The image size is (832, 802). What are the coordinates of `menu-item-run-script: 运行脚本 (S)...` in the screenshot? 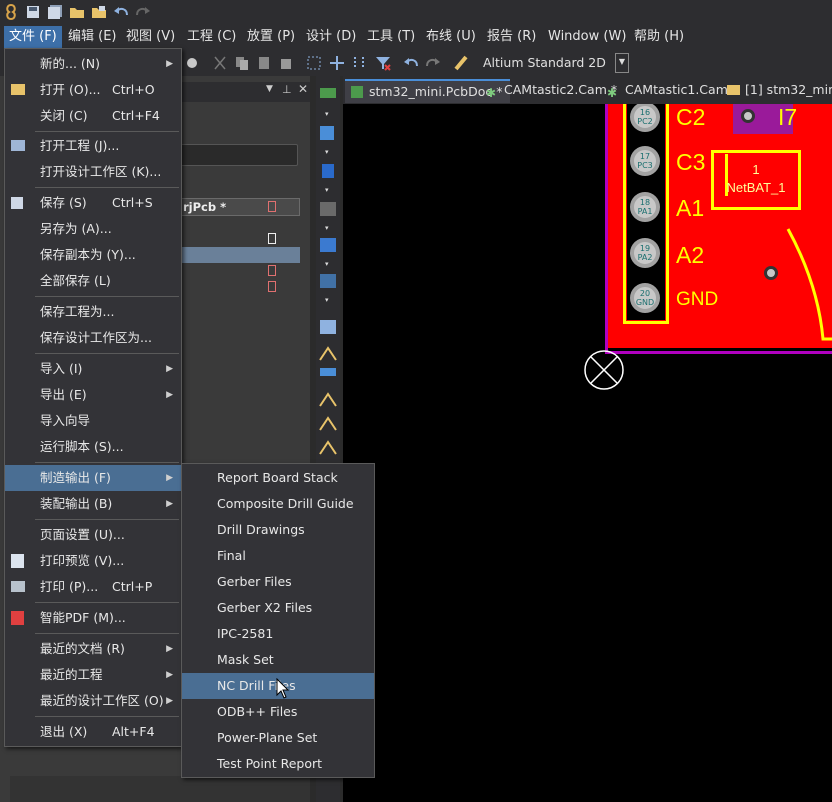 It's located at (93, 447).